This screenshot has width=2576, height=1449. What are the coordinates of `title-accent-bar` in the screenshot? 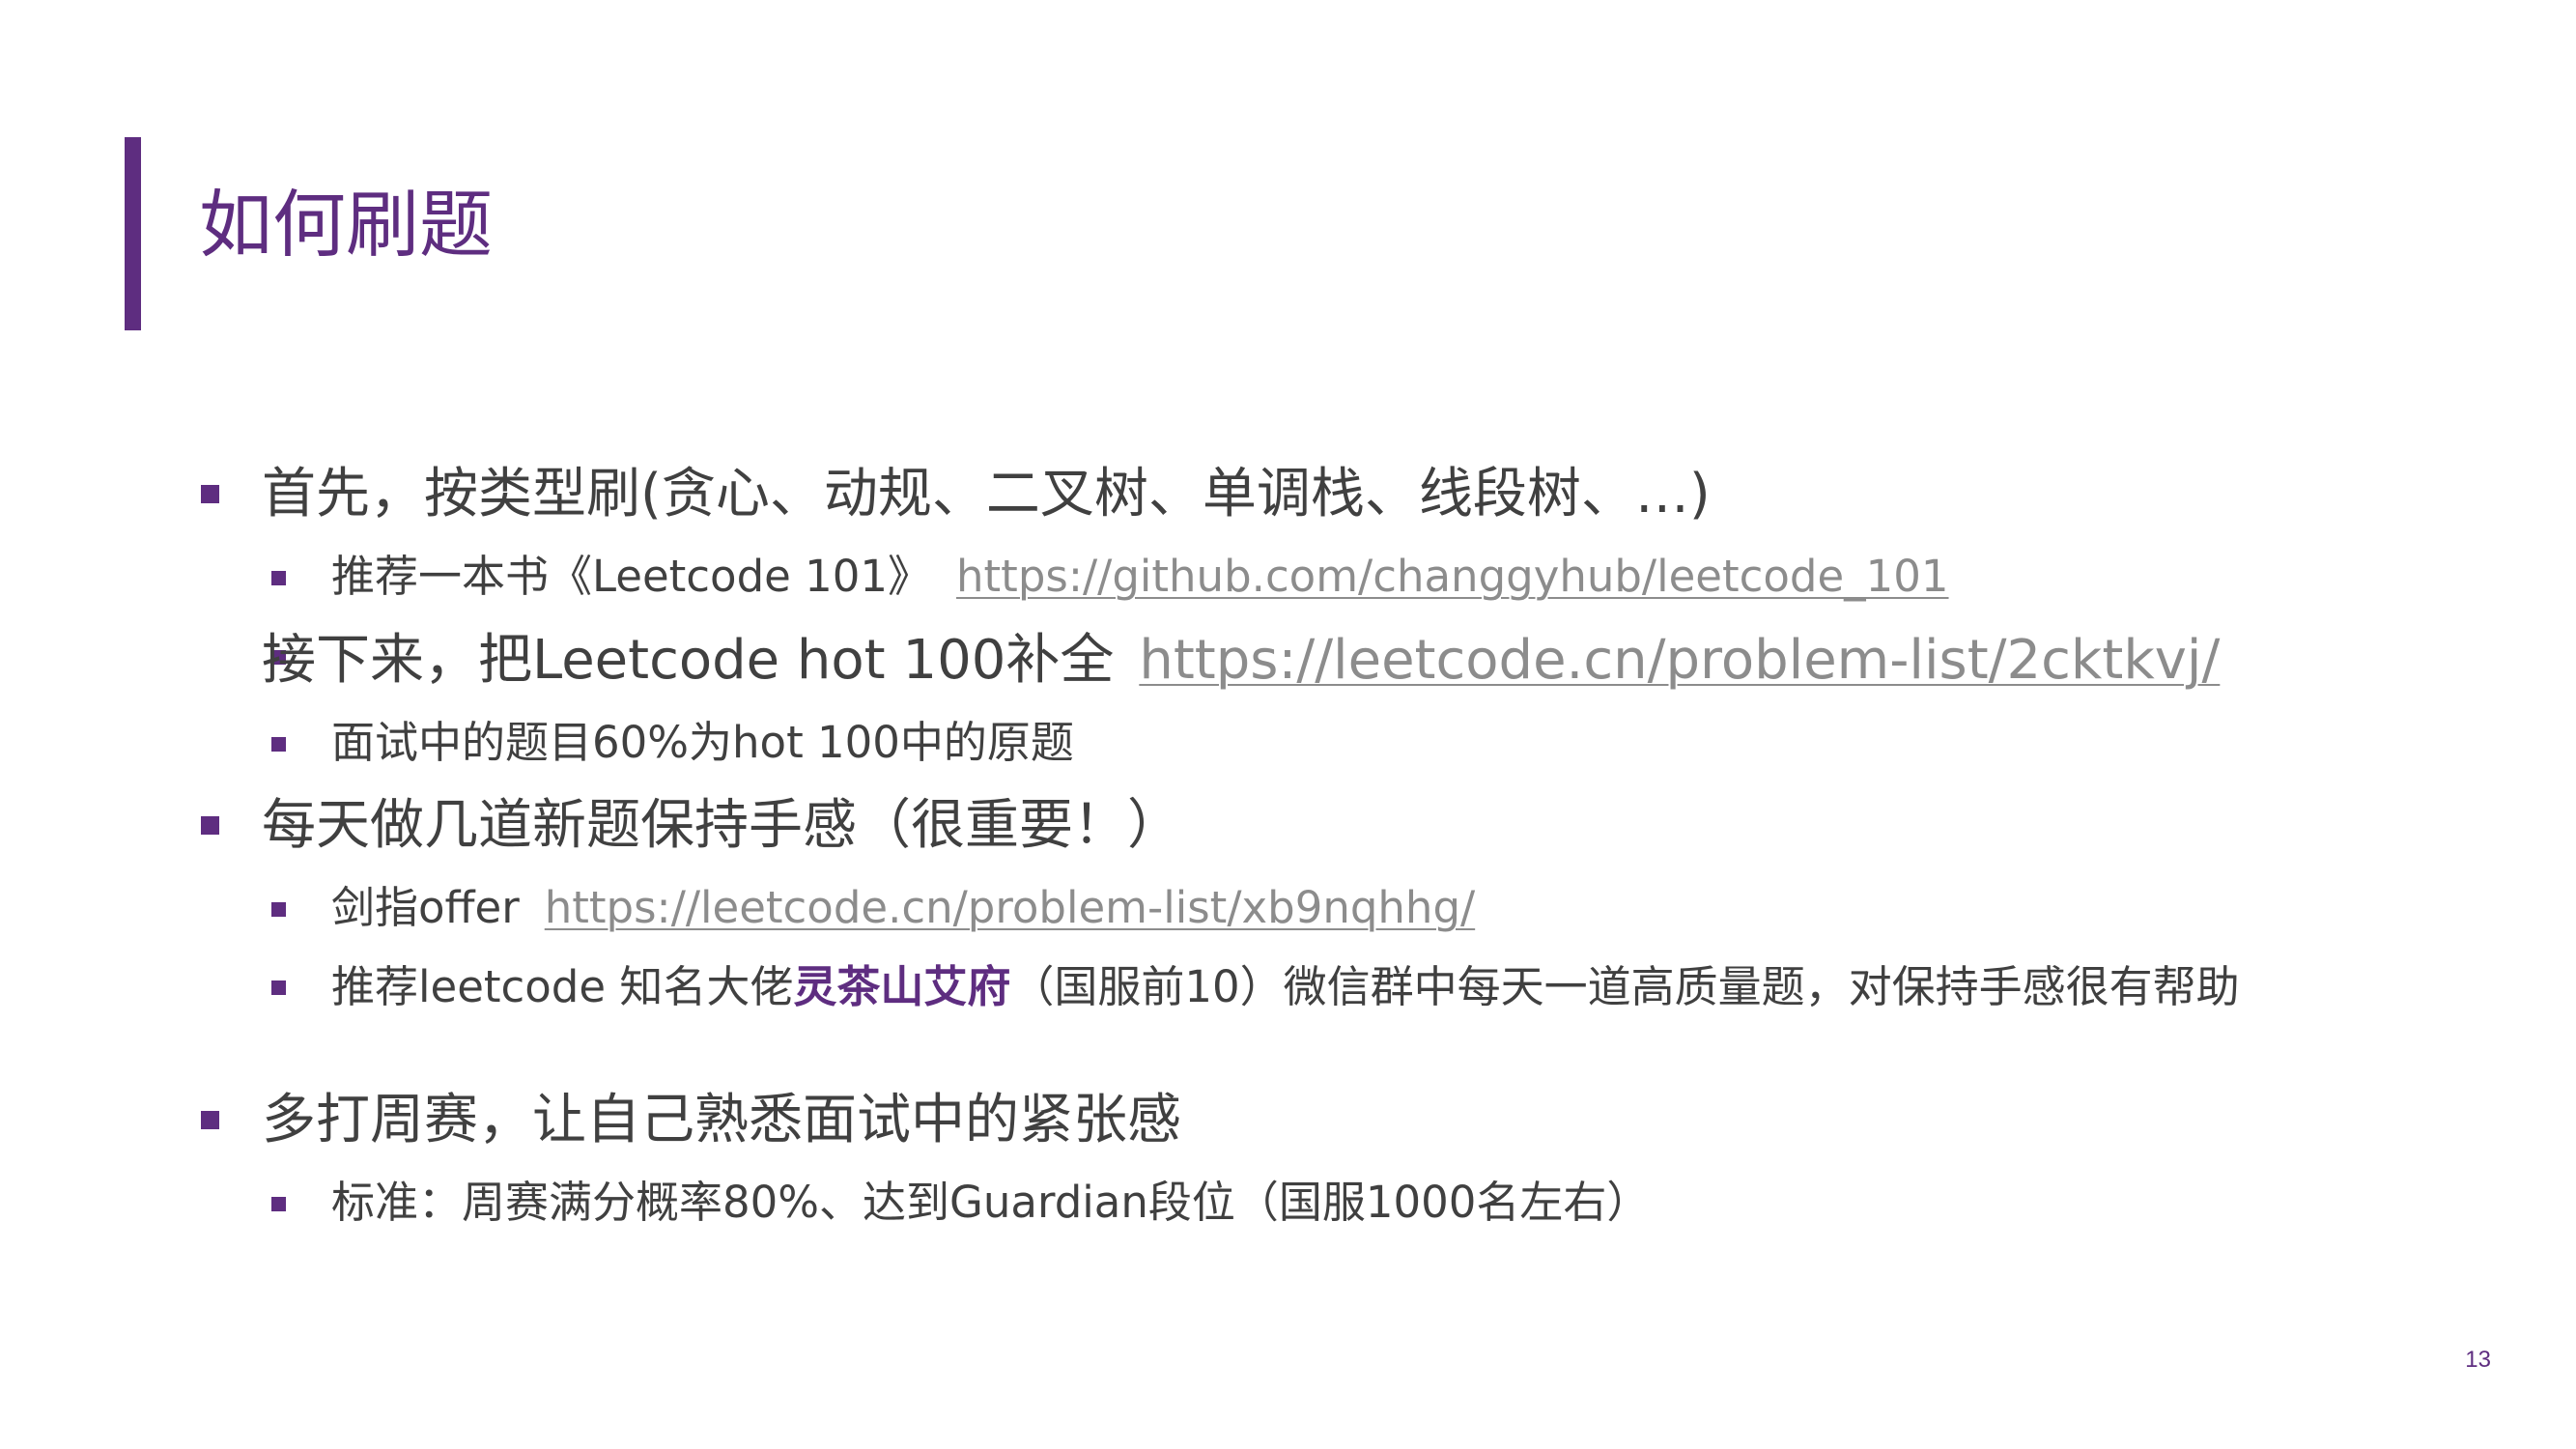 It's located at (133, 233).